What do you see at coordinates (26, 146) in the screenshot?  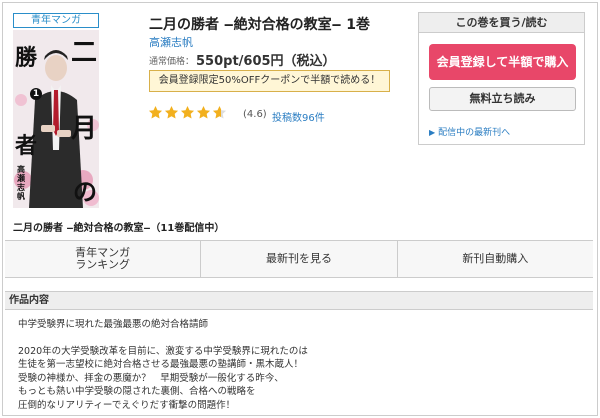 I see `cover-title-char: 者` at bounding box center [26, 146].